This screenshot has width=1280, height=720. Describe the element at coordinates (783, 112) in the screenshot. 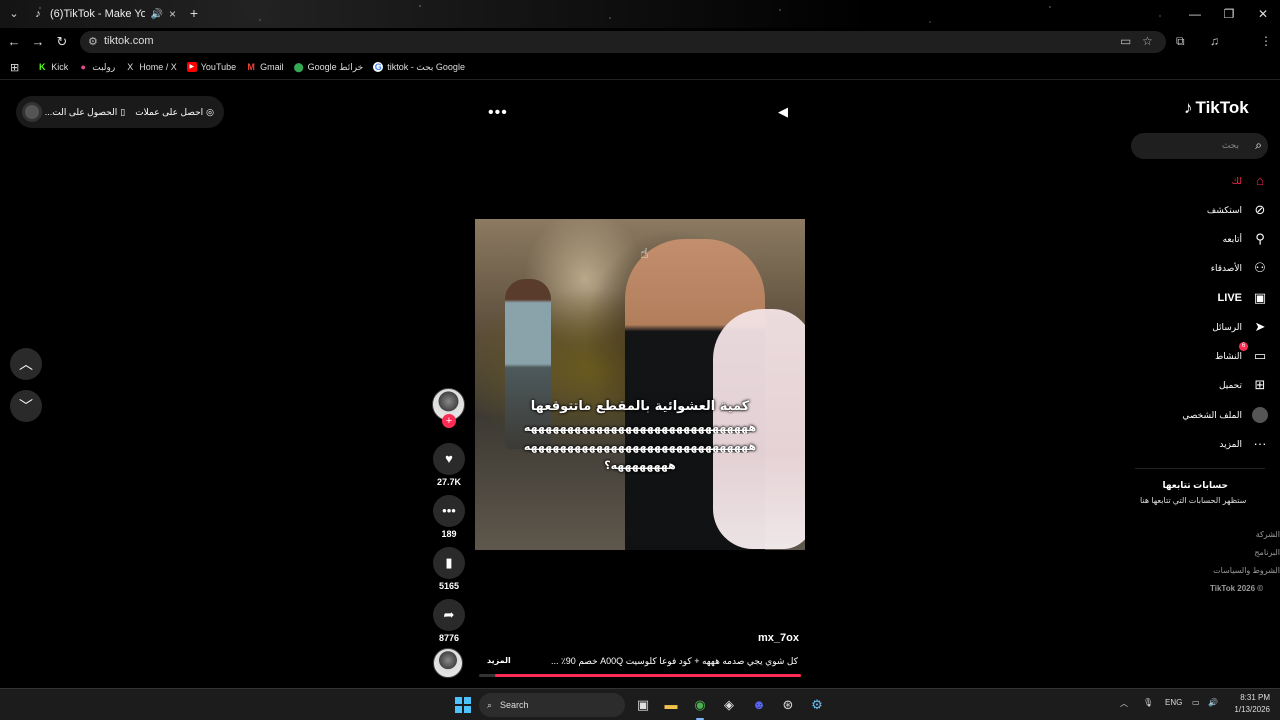

I see `volume-icon: ◀` at that location.